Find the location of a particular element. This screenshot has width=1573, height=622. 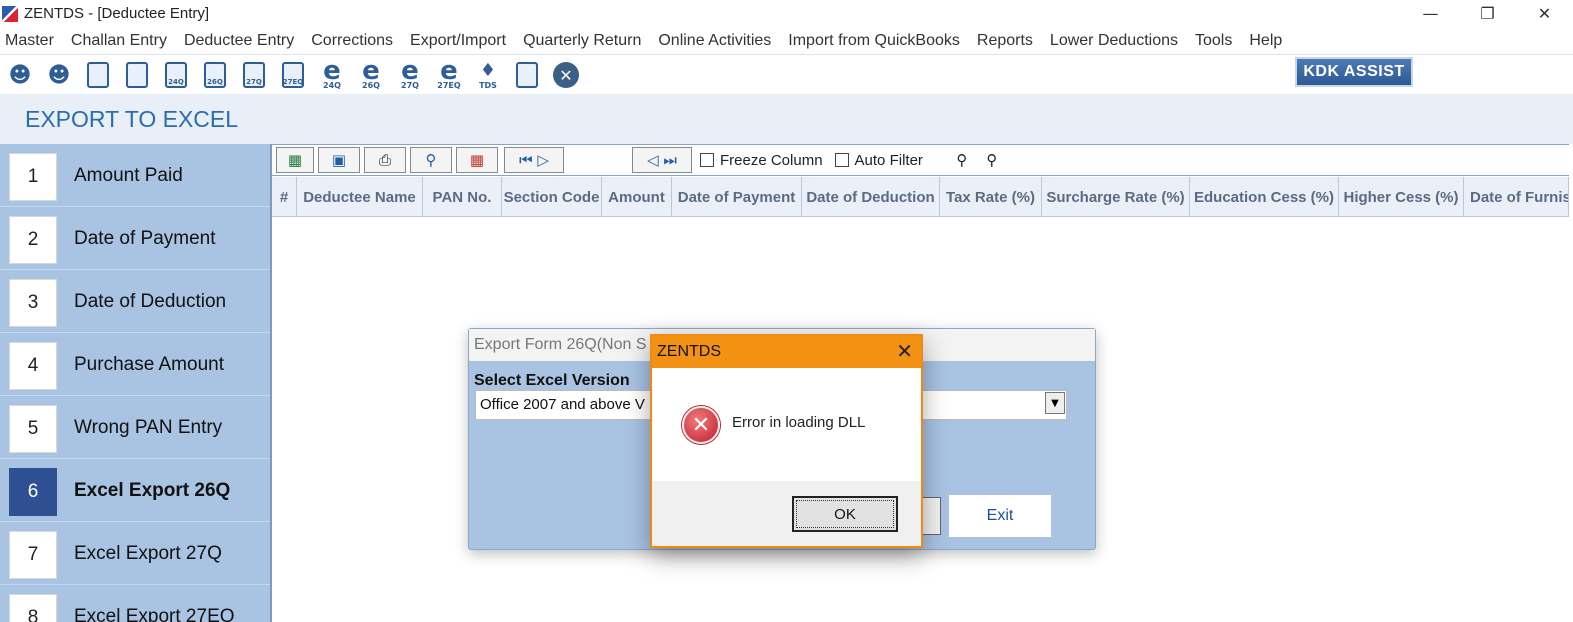

sidebar-item-purchase-amount: 4 Purchase Amount is located at coordinates (135, 365).